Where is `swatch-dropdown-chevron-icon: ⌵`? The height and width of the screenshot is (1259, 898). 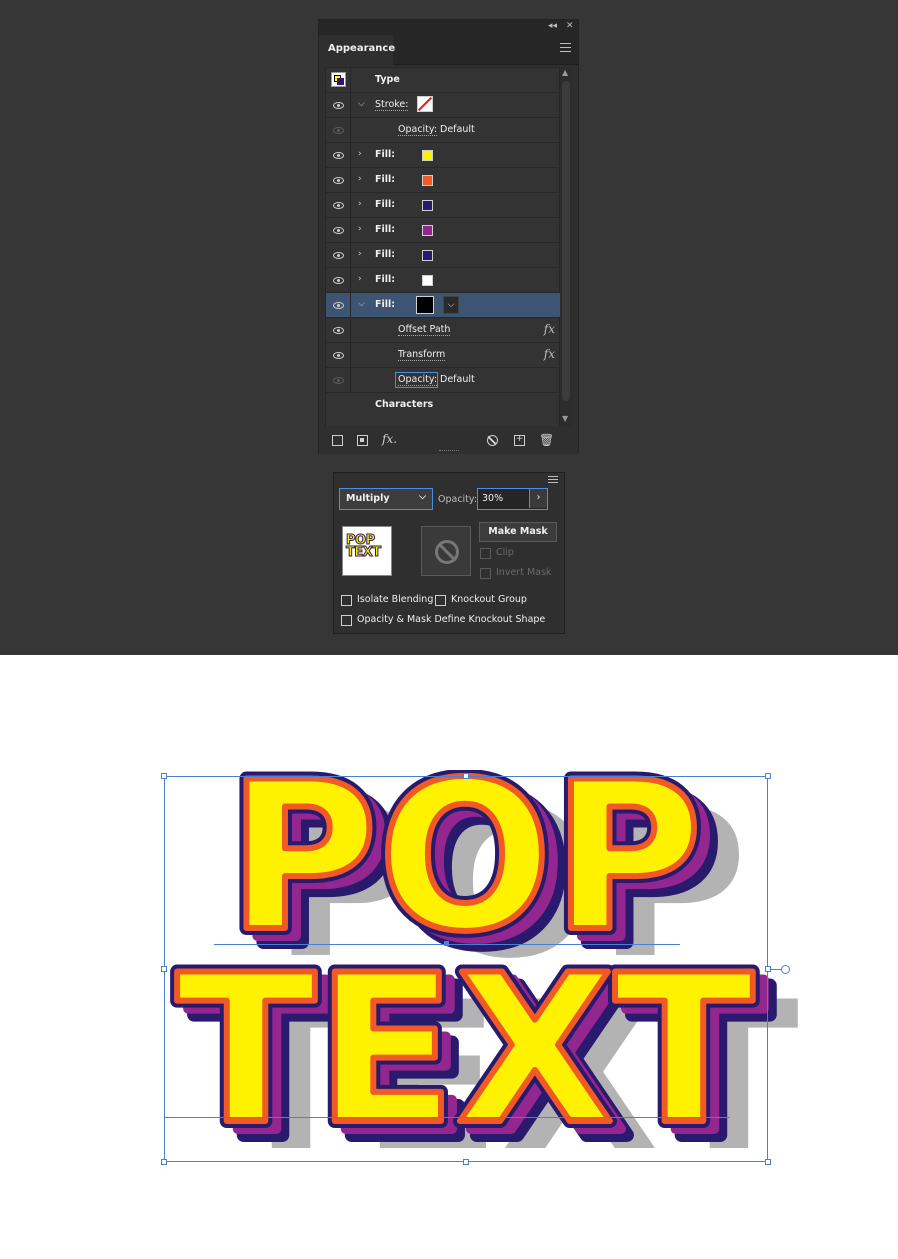 swatch-dropdown-chevron-icon: ⌵ is located at coordinates (451, 305).